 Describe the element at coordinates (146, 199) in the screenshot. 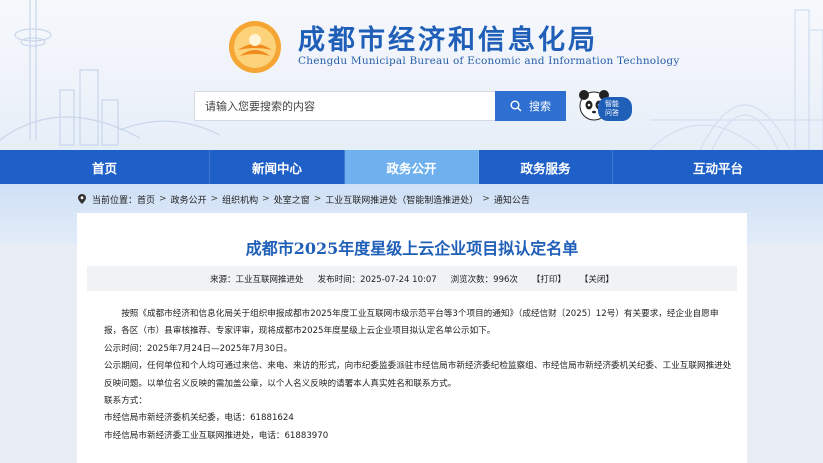

I see `breadcrumb-home: 首页` at that location.